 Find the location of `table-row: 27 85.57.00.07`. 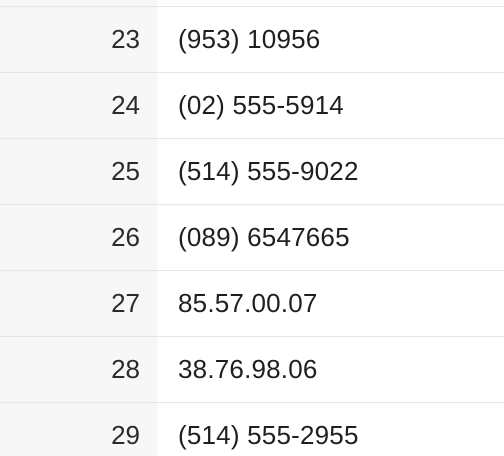

table-row: 27 85.57.00.07 is located at coordinates (252, 303).